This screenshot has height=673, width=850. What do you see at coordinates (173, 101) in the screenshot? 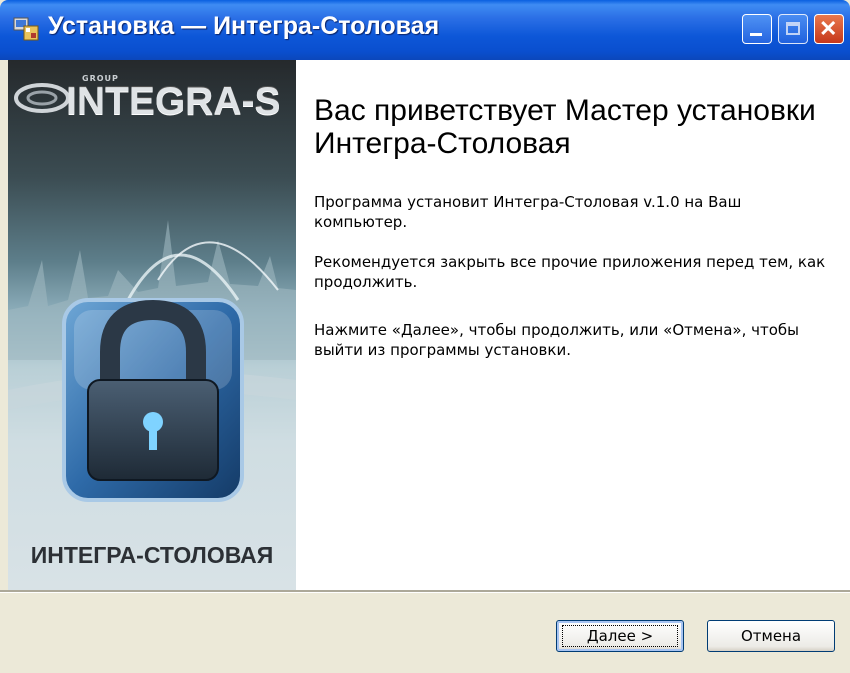
I see `integra-logo: INTEGRA-S` at bounding box center [173, 101].